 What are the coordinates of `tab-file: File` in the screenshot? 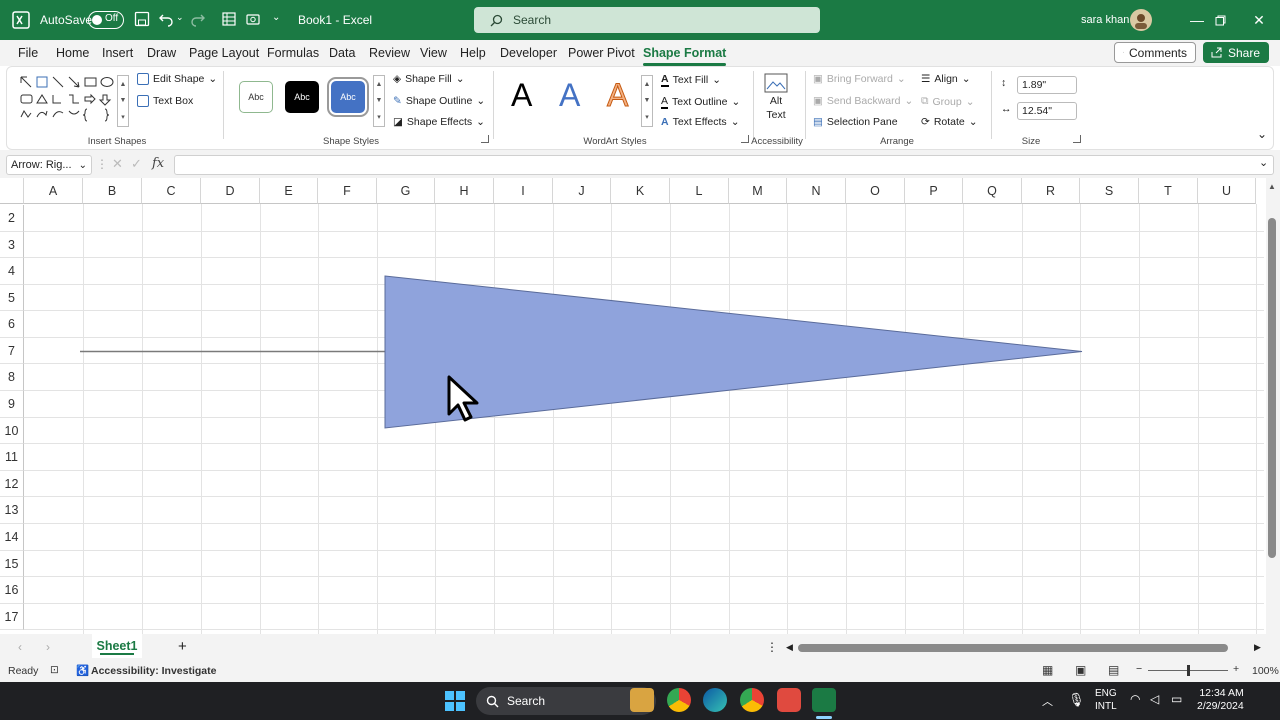 It's located at (28, 53).